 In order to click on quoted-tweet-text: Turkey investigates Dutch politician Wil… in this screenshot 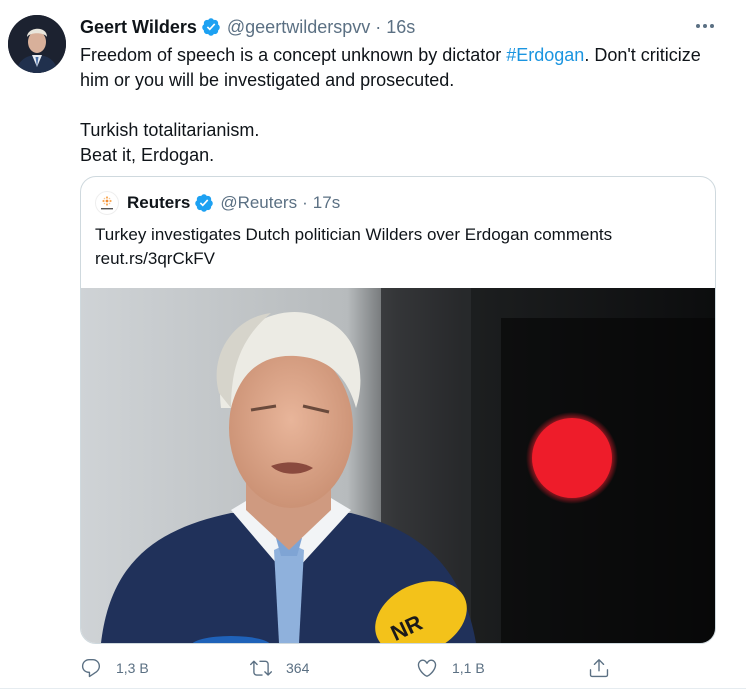, I will do `click(398, 247)`.